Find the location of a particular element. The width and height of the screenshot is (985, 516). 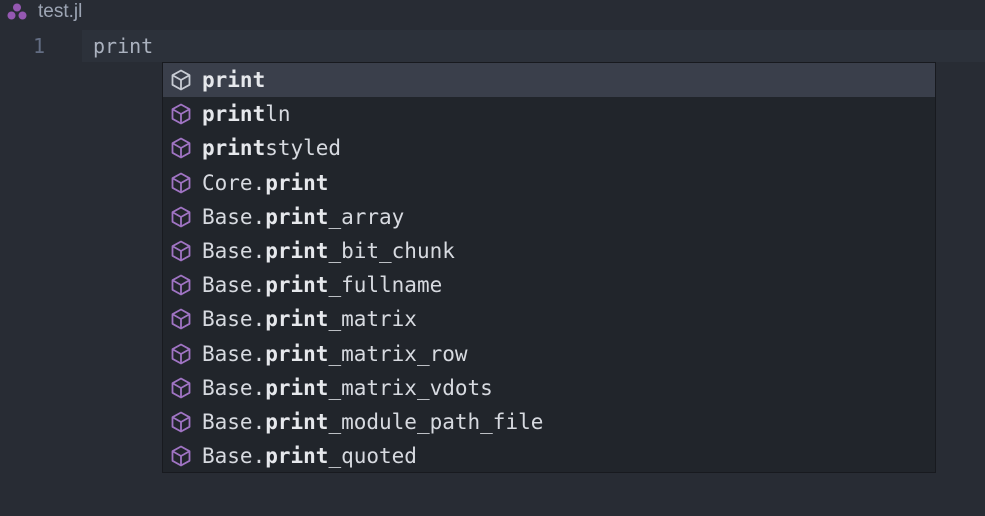

autocomplete-item: Base. print _quoted is located at coordinates (549, 456).